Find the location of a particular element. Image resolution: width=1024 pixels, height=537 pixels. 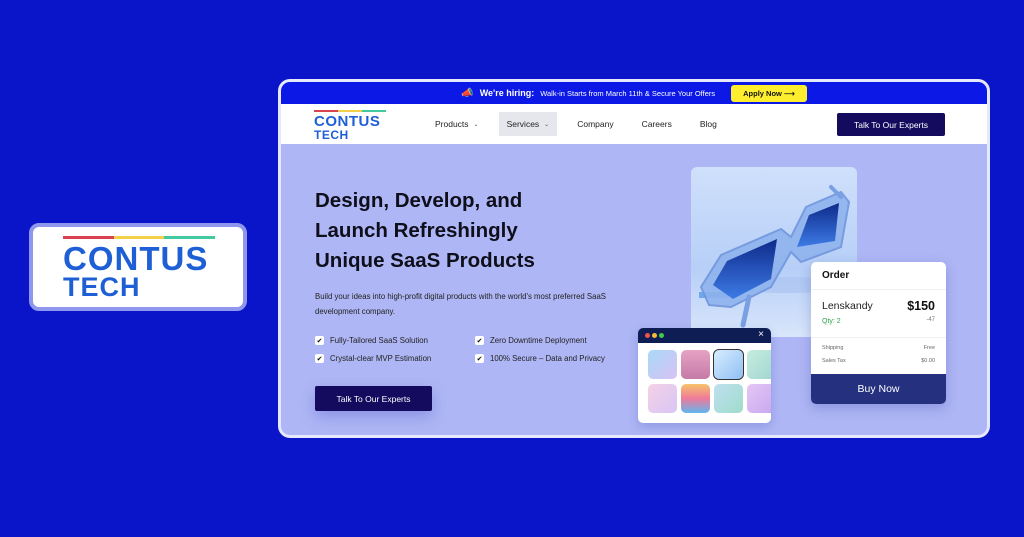

feature-item: ✔ Crystal-clear MVP Estimation is located at coordinates (395, 358).